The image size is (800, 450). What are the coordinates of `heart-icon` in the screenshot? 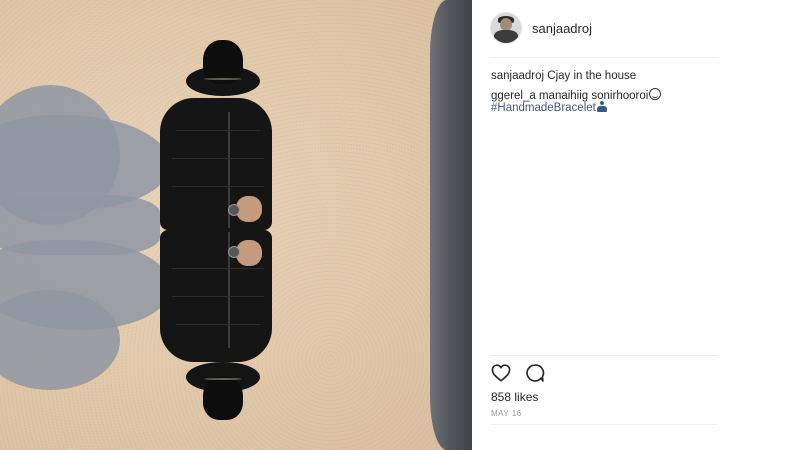 It's located at (501, 373).